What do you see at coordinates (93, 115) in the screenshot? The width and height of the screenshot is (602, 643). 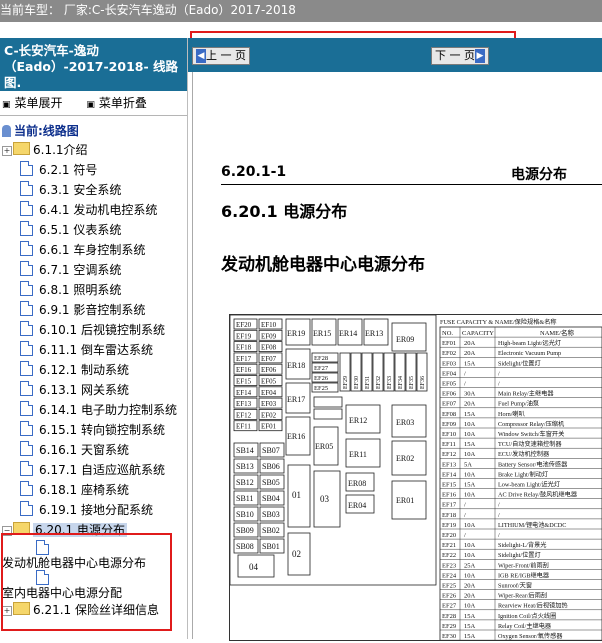 I see `divider` at bounding box center [93, 115].